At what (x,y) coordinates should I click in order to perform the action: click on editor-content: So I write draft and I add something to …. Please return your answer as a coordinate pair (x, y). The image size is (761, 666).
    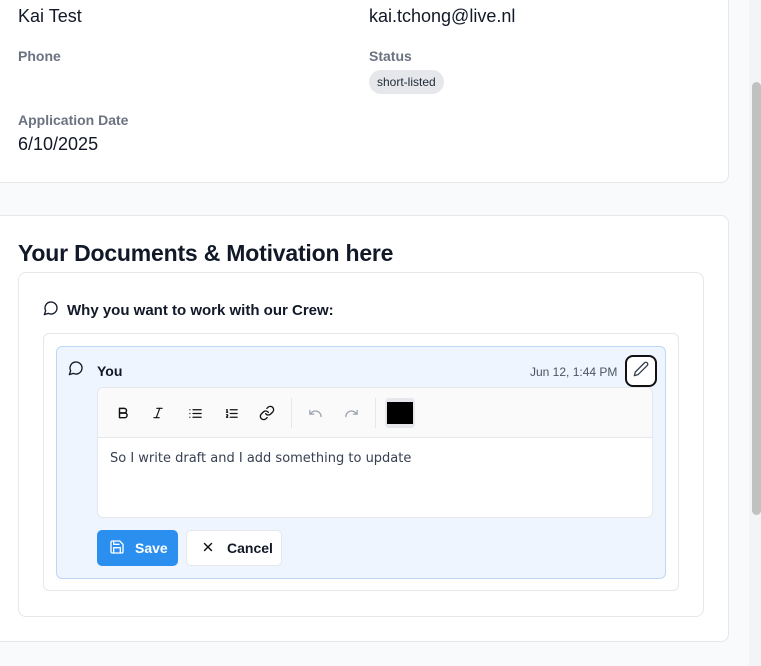
    Looking at the image, I should click on (260, 458).